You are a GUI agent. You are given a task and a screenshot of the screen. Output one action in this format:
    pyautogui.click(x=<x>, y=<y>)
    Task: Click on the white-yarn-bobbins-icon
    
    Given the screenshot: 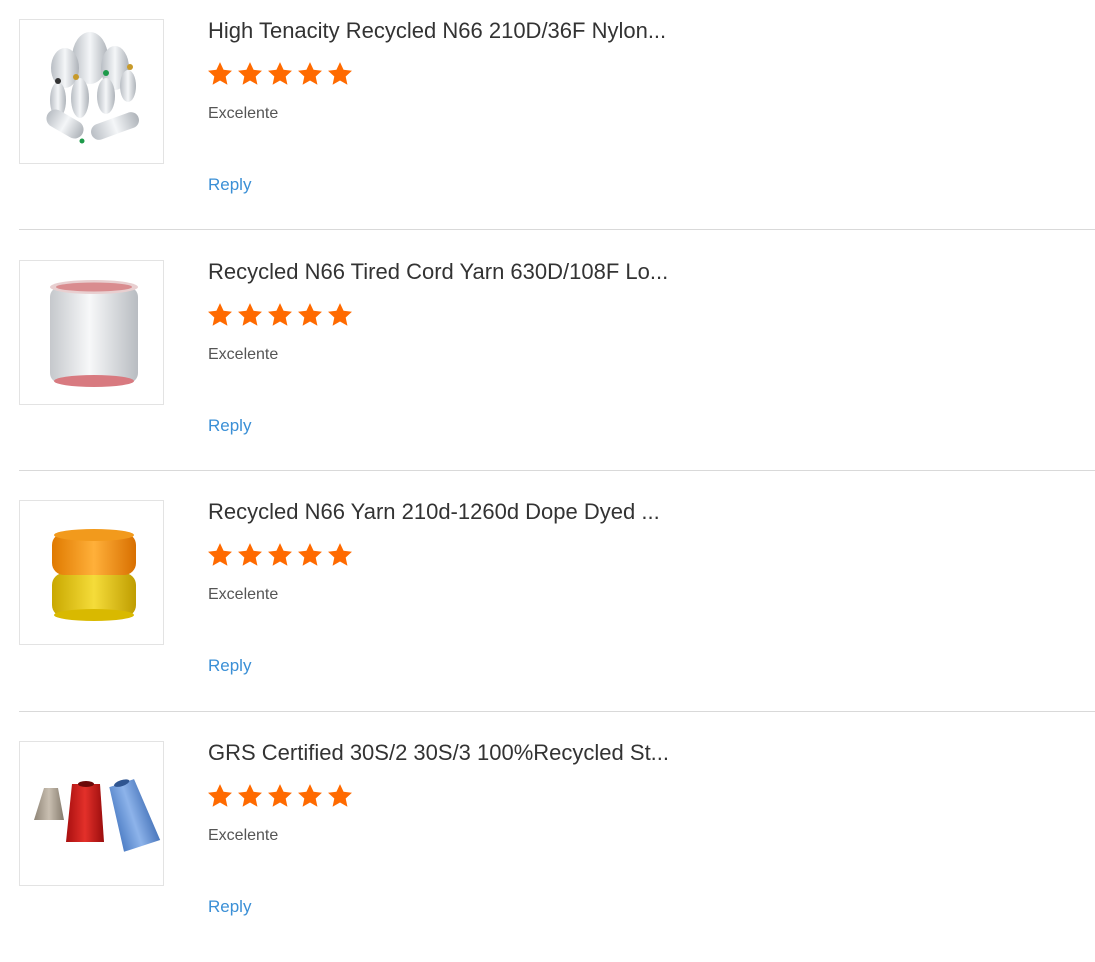 What is the action you would take?
    pyautogui.click(x=92, y=88)
    